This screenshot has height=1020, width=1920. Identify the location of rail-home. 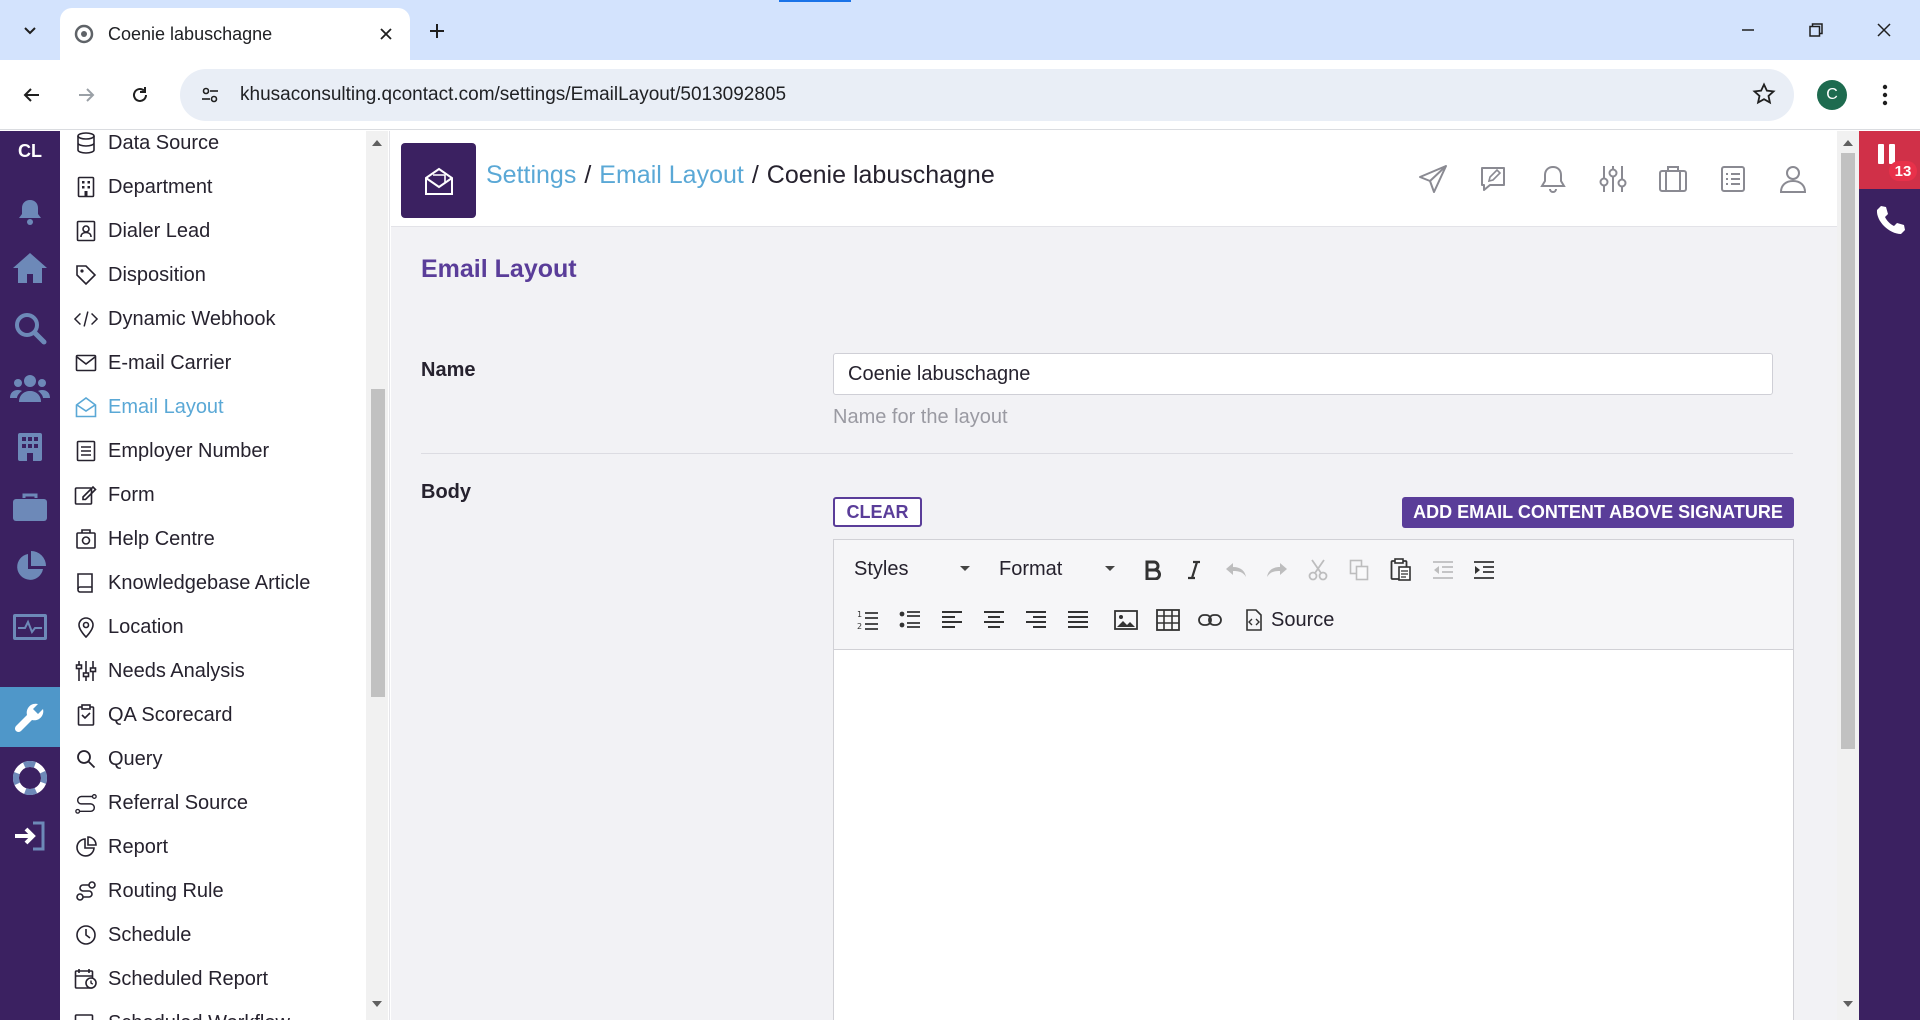
(30, 268).